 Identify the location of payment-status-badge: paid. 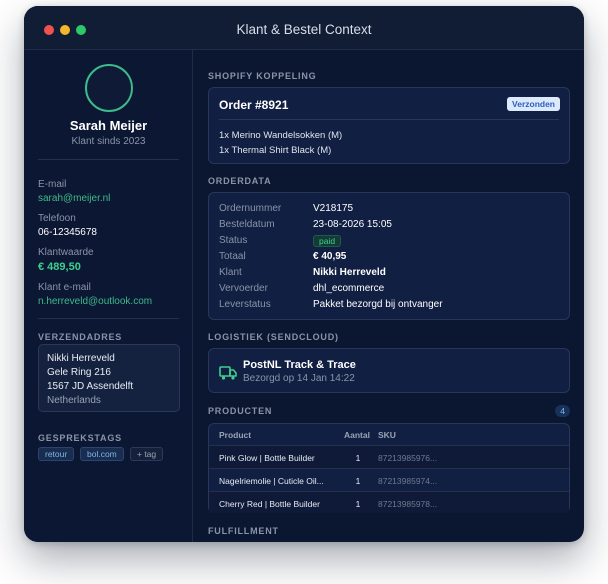
(327, 241).